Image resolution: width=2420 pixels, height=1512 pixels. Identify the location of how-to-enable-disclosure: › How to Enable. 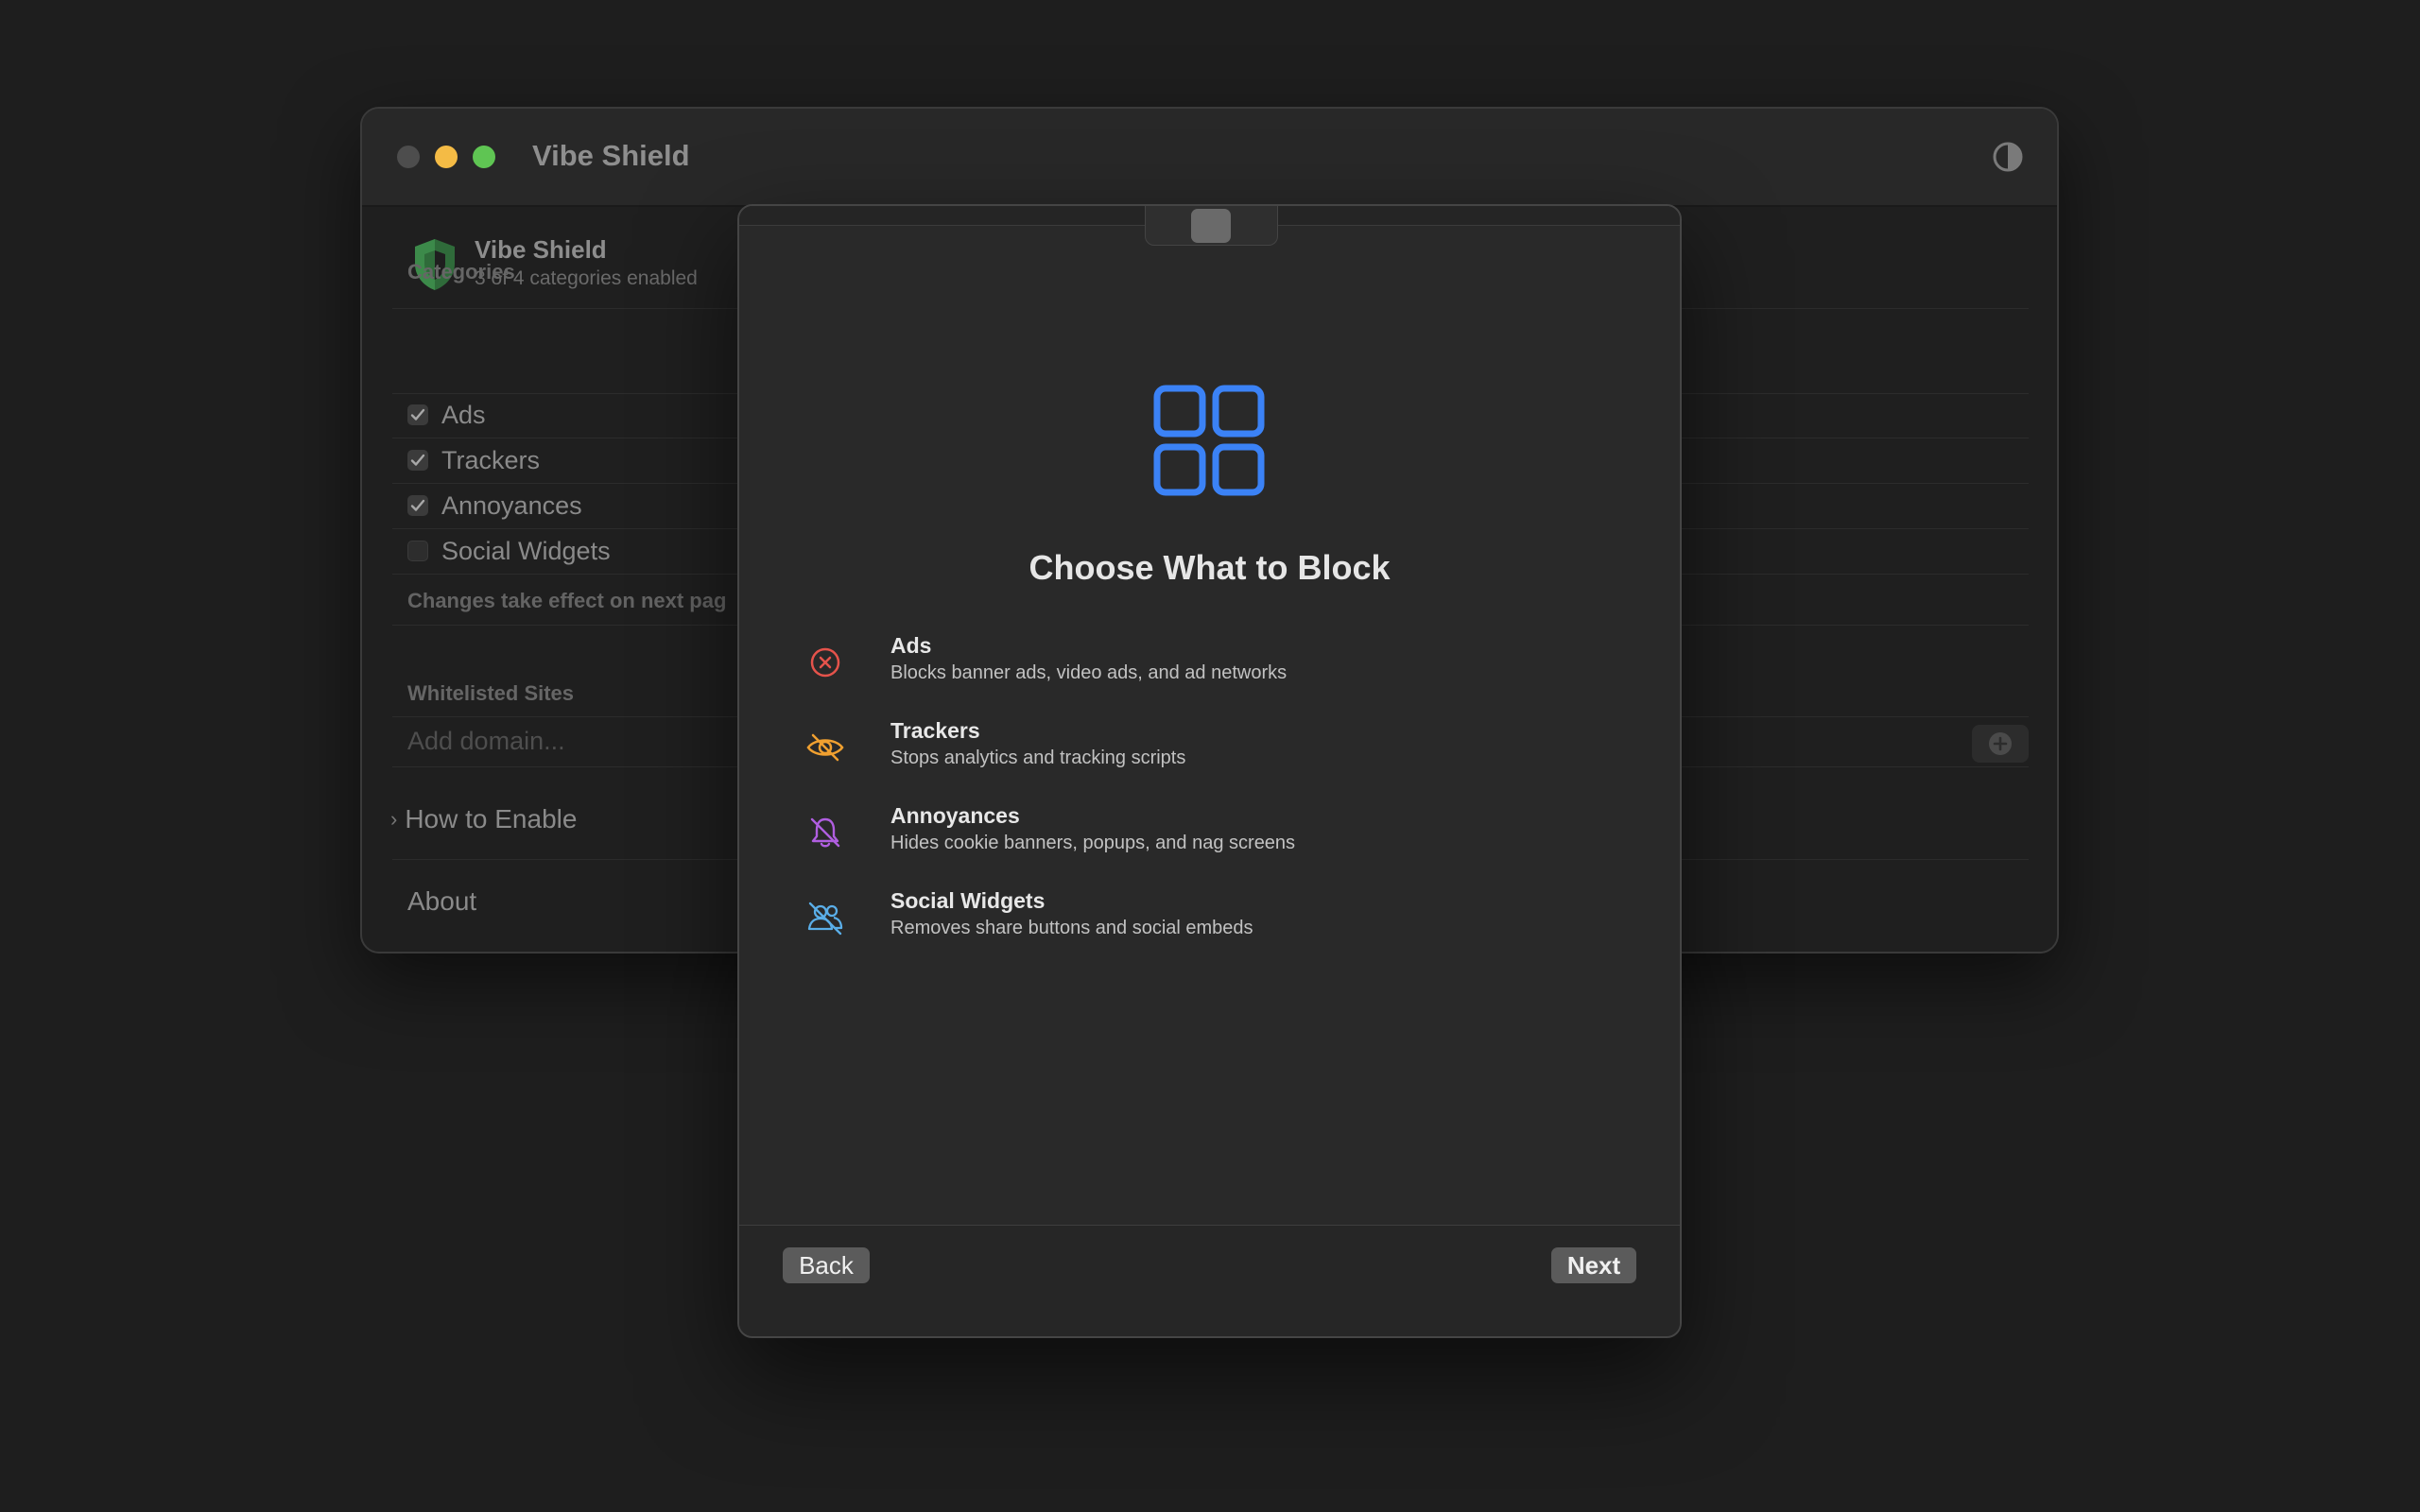
(483, 819).